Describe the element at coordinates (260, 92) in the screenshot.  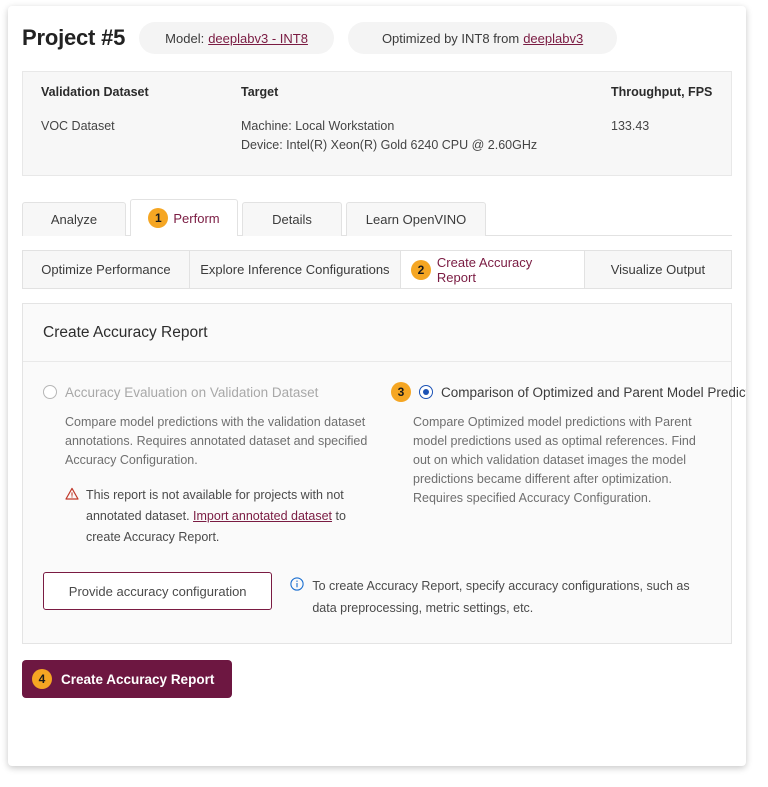
I see `column-header-target: Target` at that location.